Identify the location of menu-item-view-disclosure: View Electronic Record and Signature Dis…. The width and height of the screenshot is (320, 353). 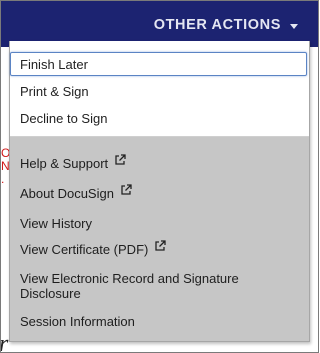
(140, 286).